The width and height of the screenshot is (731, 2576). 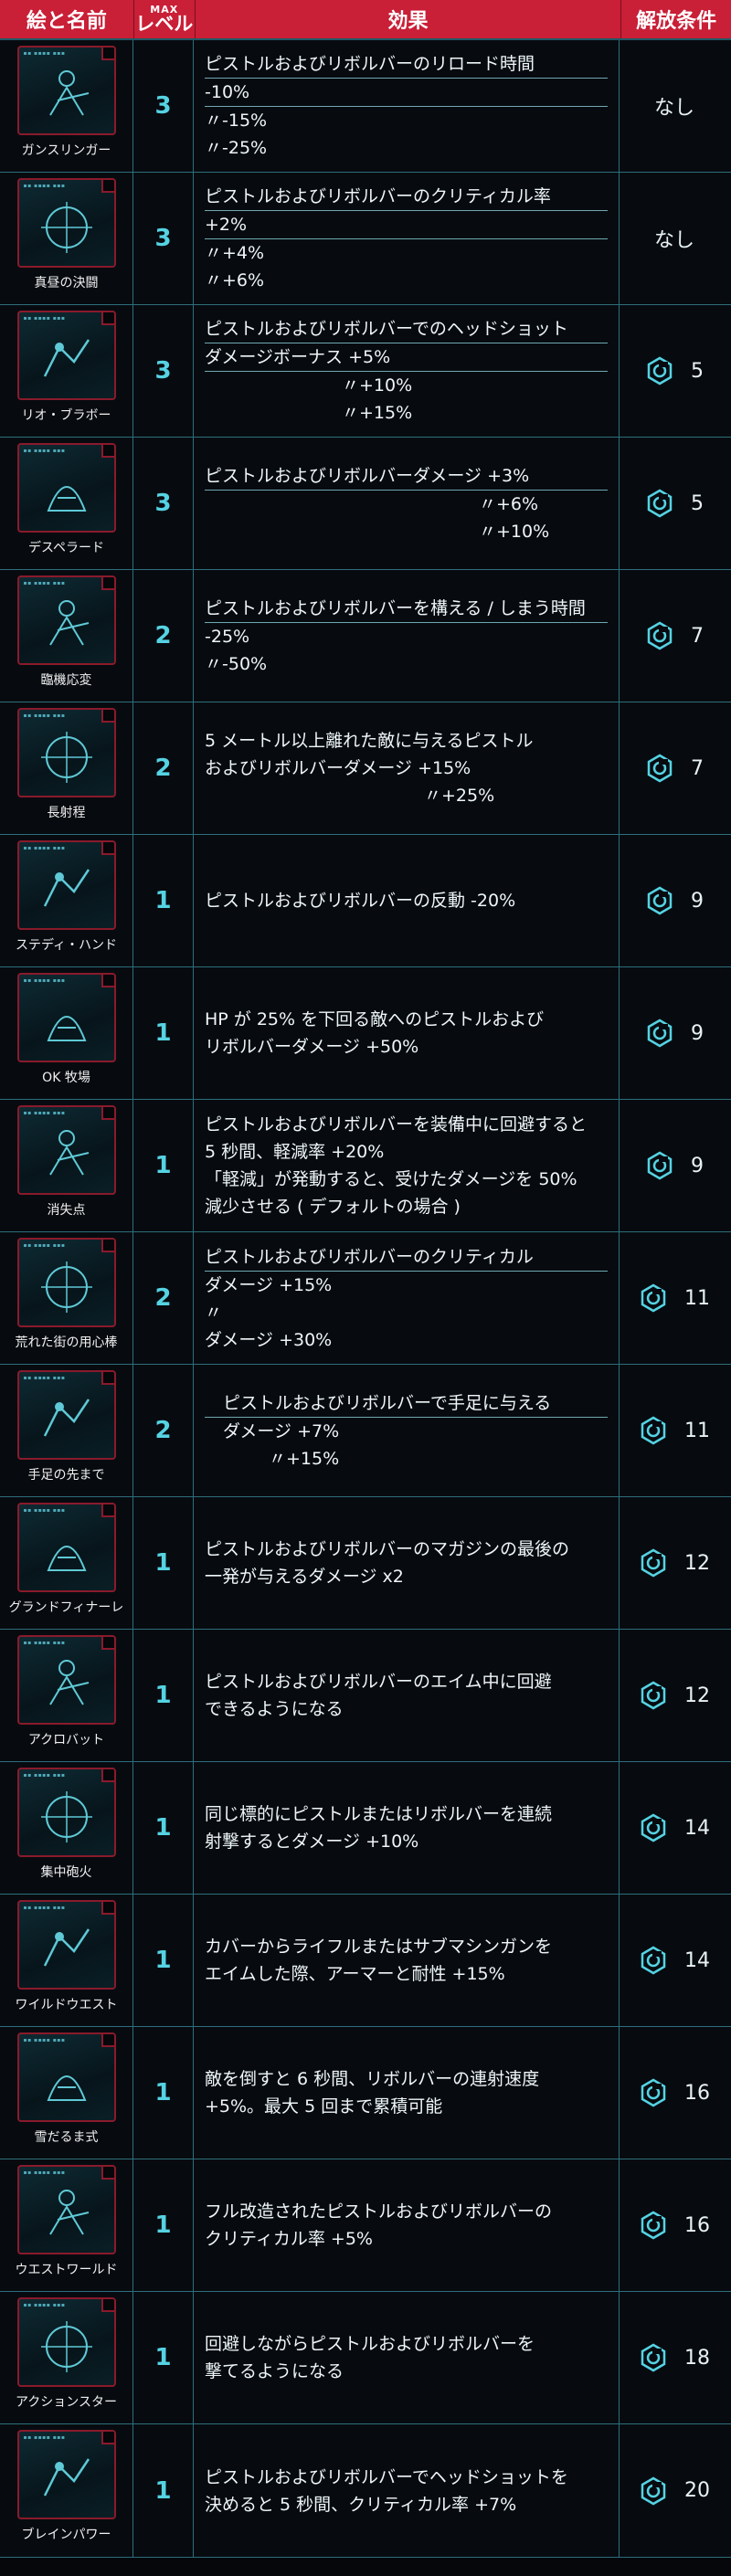 What do you see at coordinates (360, 901) in the screenshot?
I see `effect-line: ピストルおよびリボルバーの反動 -20%` at bounding box center [360, 901].